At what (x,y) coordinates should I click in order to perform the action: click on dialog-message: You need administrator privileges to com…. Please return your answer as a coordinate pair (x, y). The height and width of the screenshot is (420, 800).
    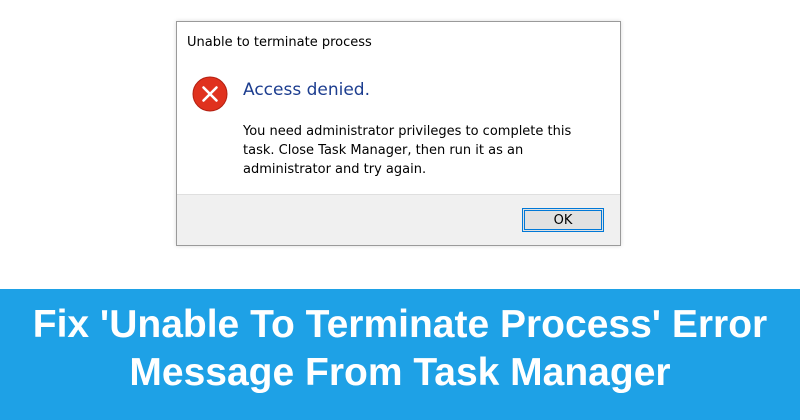
    Looking at the image, I should click on (407, 150).